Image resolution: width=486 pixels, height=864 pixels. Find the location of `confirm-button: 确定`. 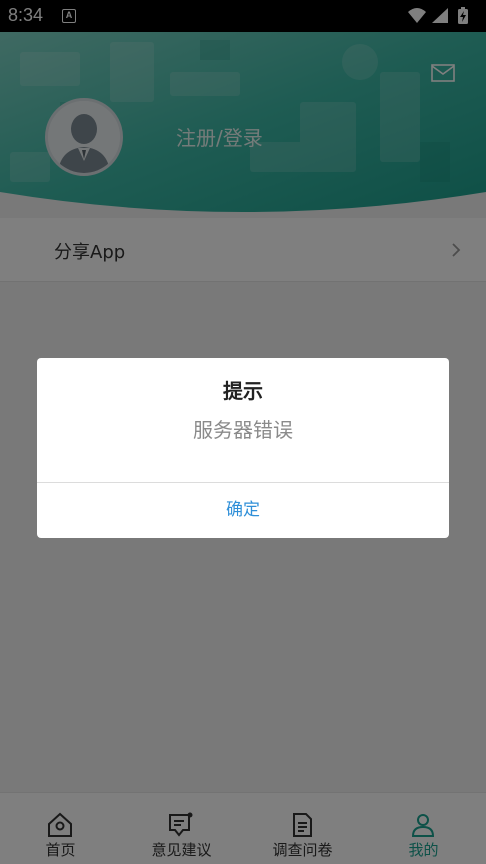

confirm-button: 确定 is located at coordinates (243, 510).